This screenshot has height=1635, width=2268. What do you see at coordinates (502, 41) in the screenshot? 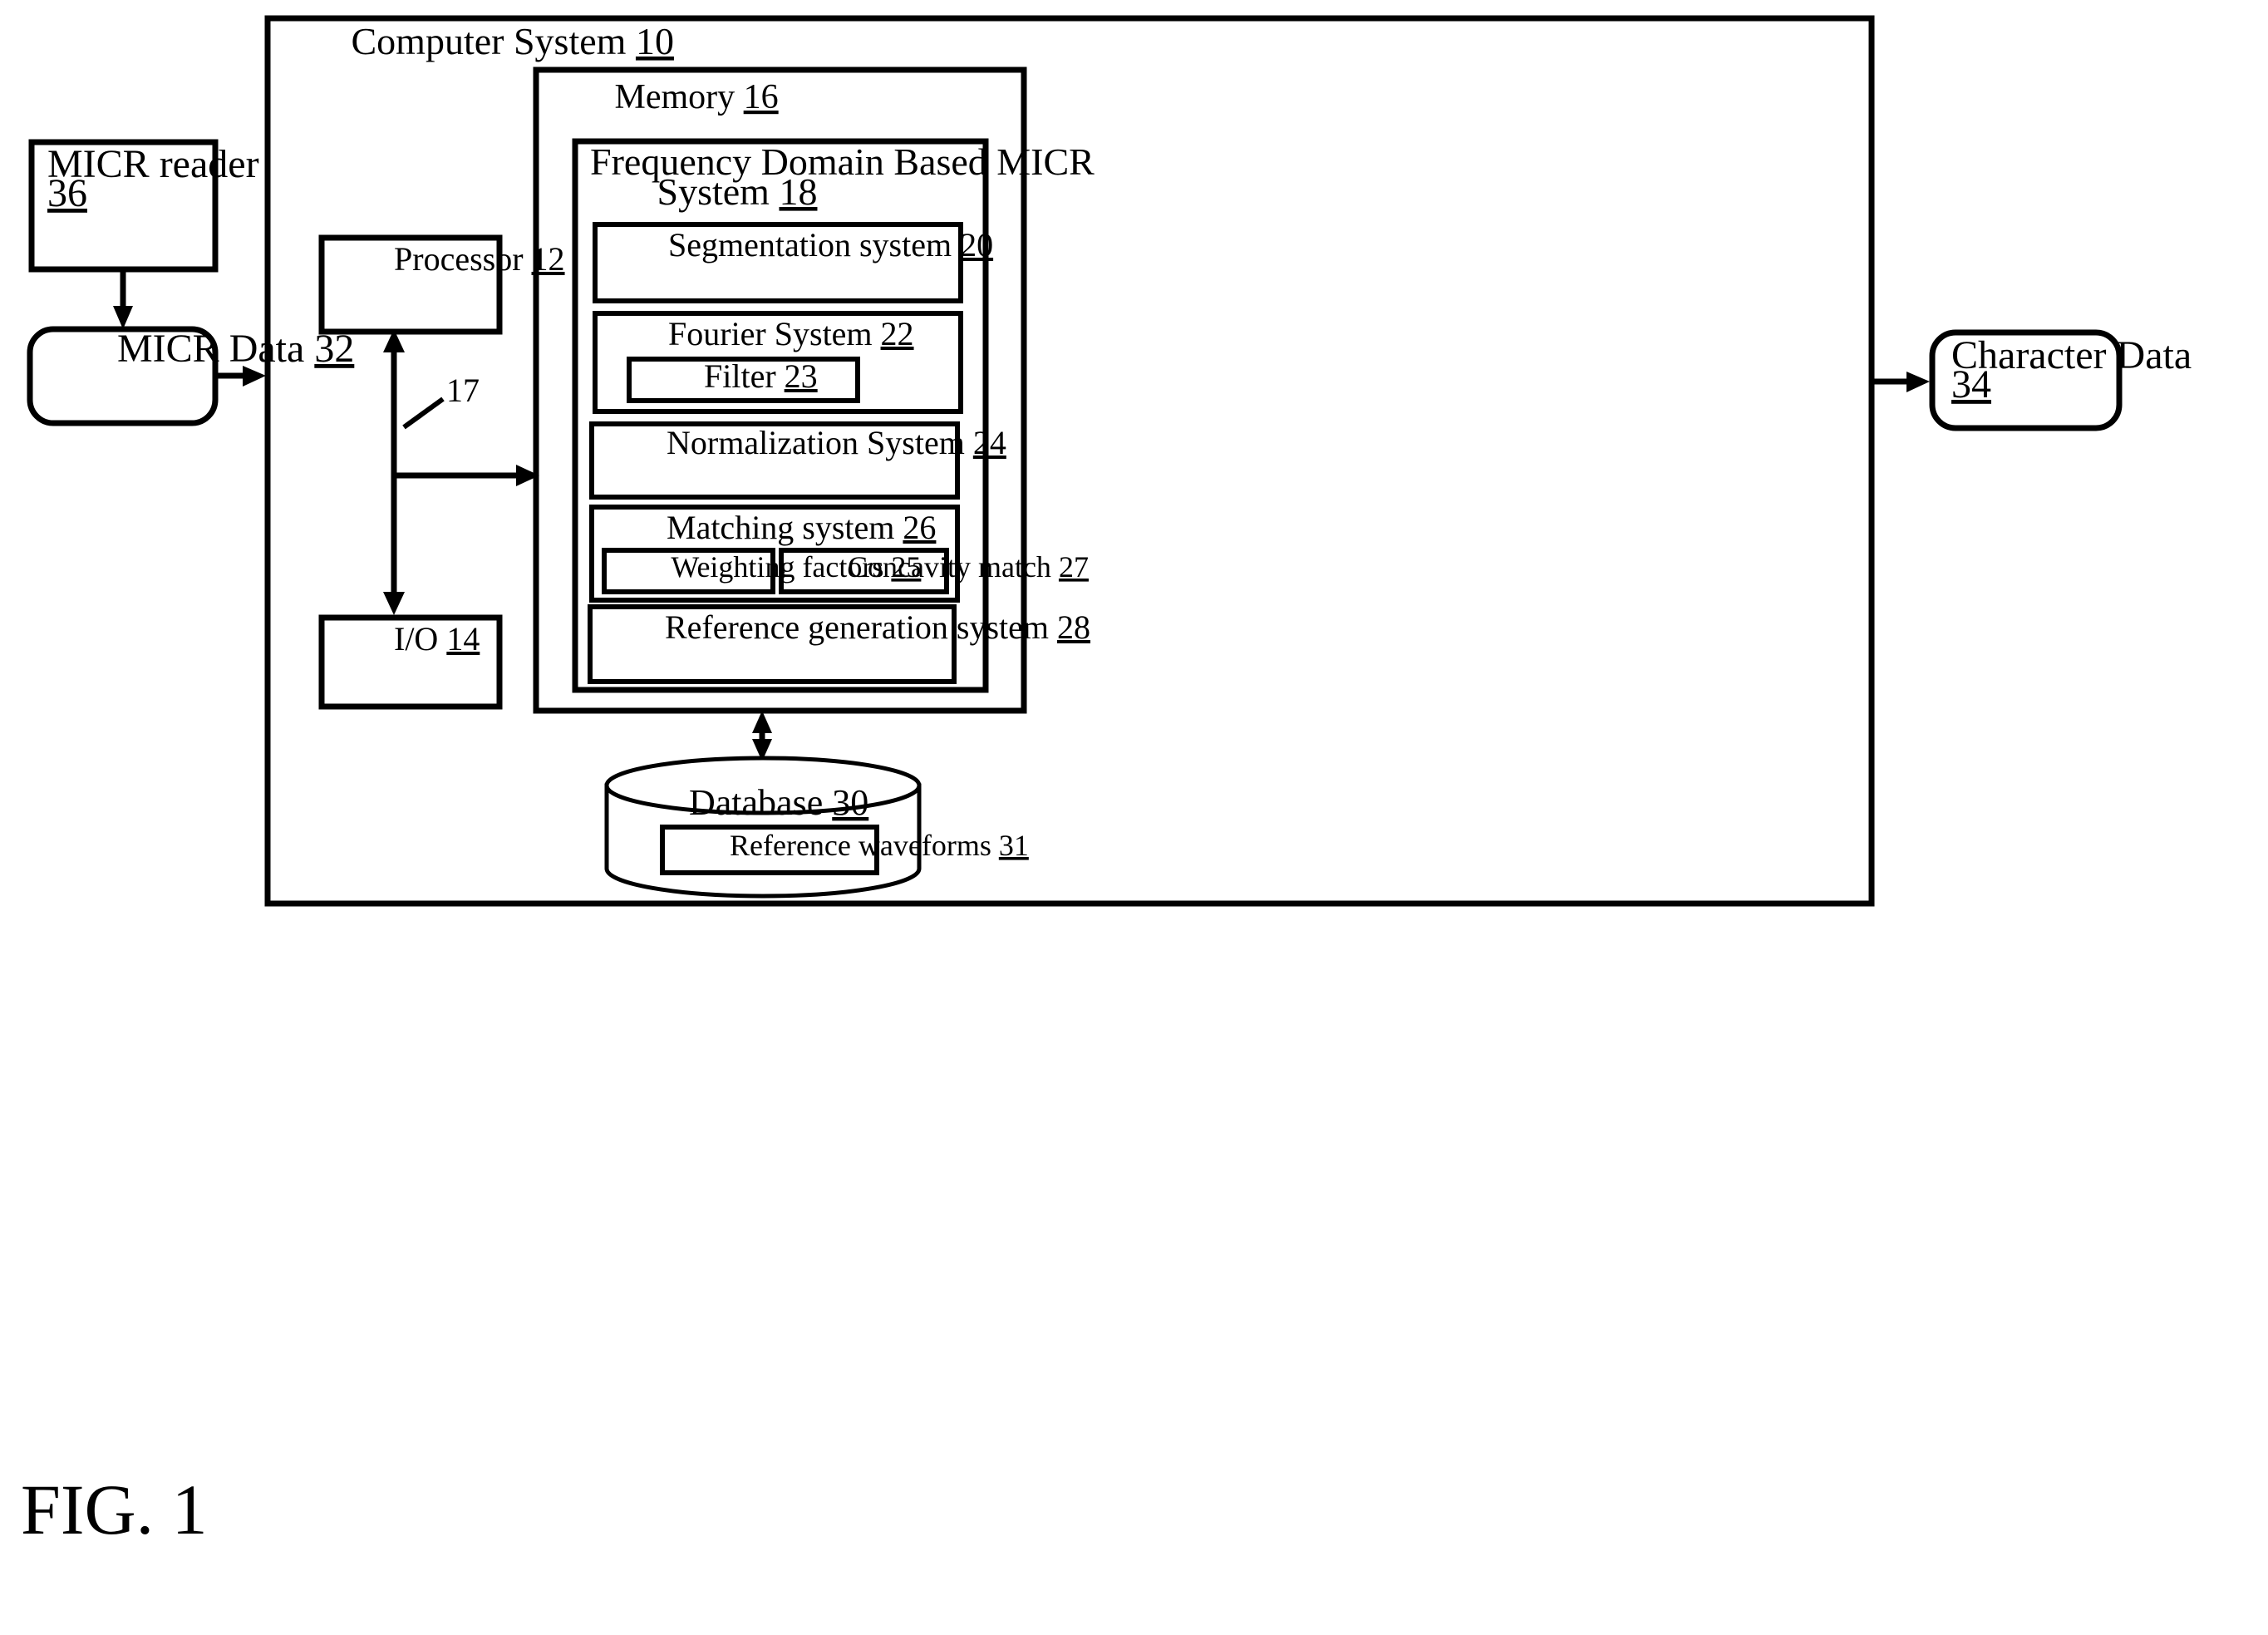
I see `computer-system-title: Computer System 10` at bounding box center [502, 41].